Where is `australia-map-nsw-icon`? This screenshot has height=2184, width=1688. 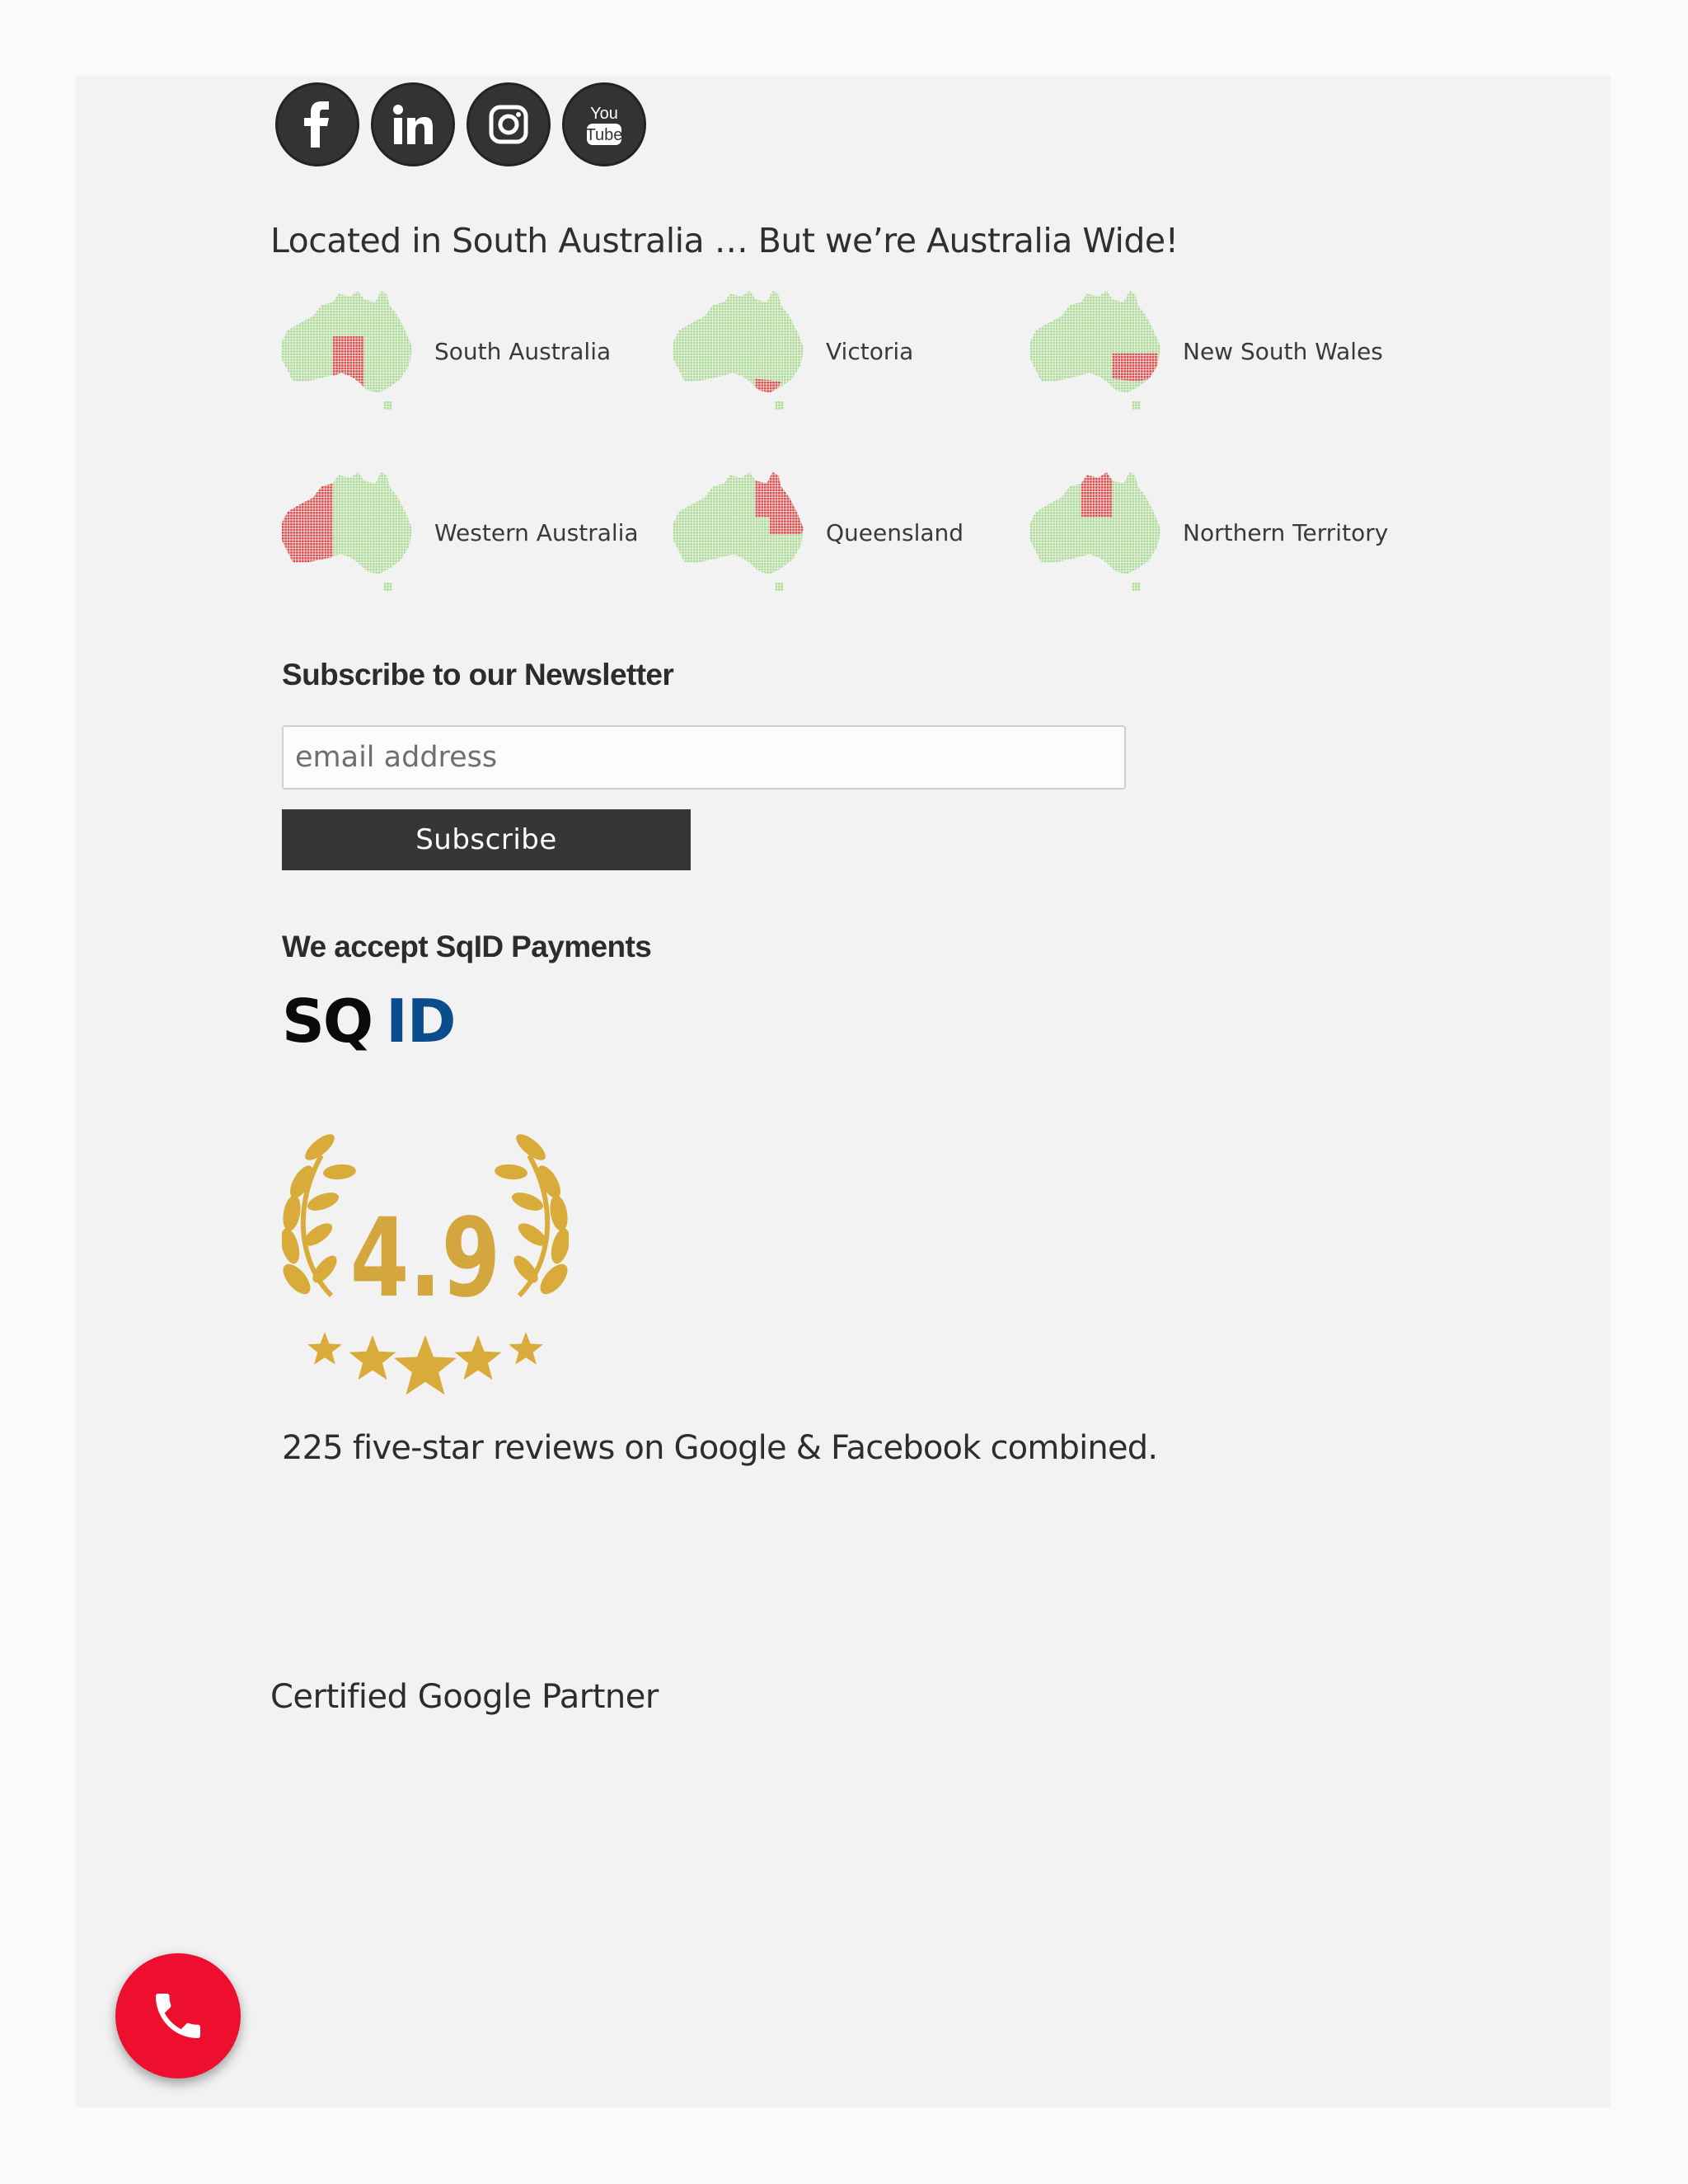 australia-map-nsw-icon is located at coordinates (1095, 350).